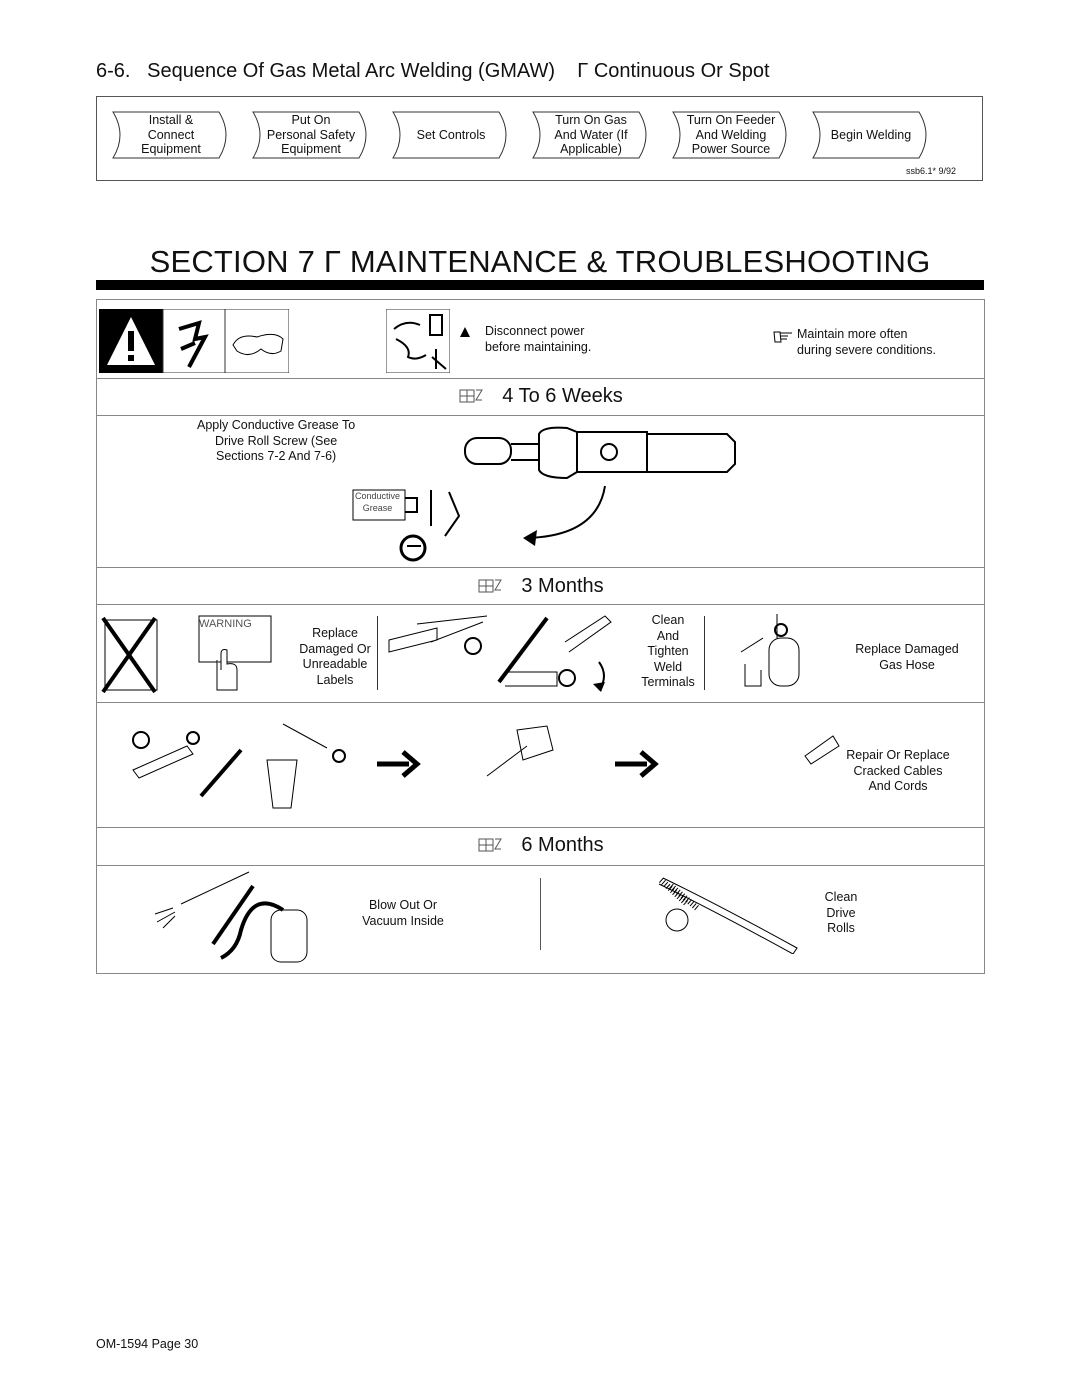 Image resolution: width=1080 pixels, height=1397 pixels. Describe the element at coordinates (225, 624) in the screenshot. I see `warning-label-text: WARNING` at that location.